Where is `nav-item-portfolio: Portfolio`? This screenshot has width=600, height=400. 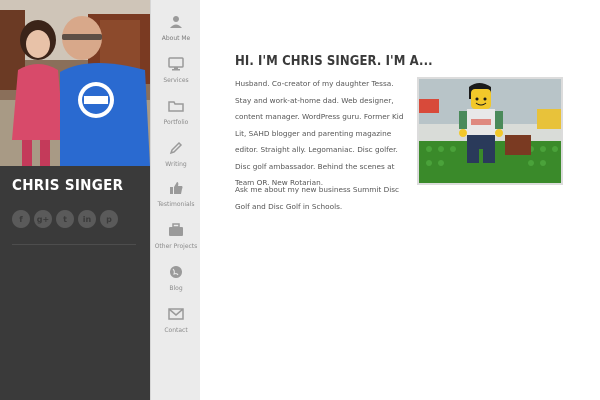 nav-item-portfolio: Portfolio is located at coordinates (176, 116).